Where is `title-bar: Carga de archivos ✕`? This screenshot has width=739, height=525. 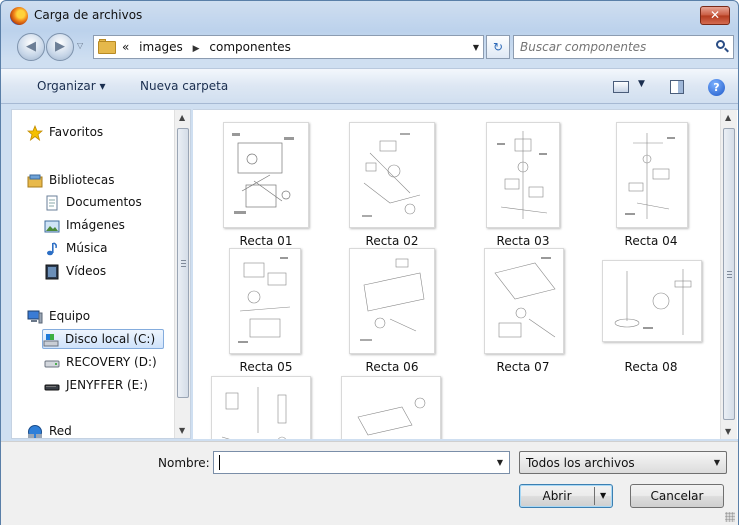 title-bar: Carga de archivos ✕ is located at coordinates (369, 16).